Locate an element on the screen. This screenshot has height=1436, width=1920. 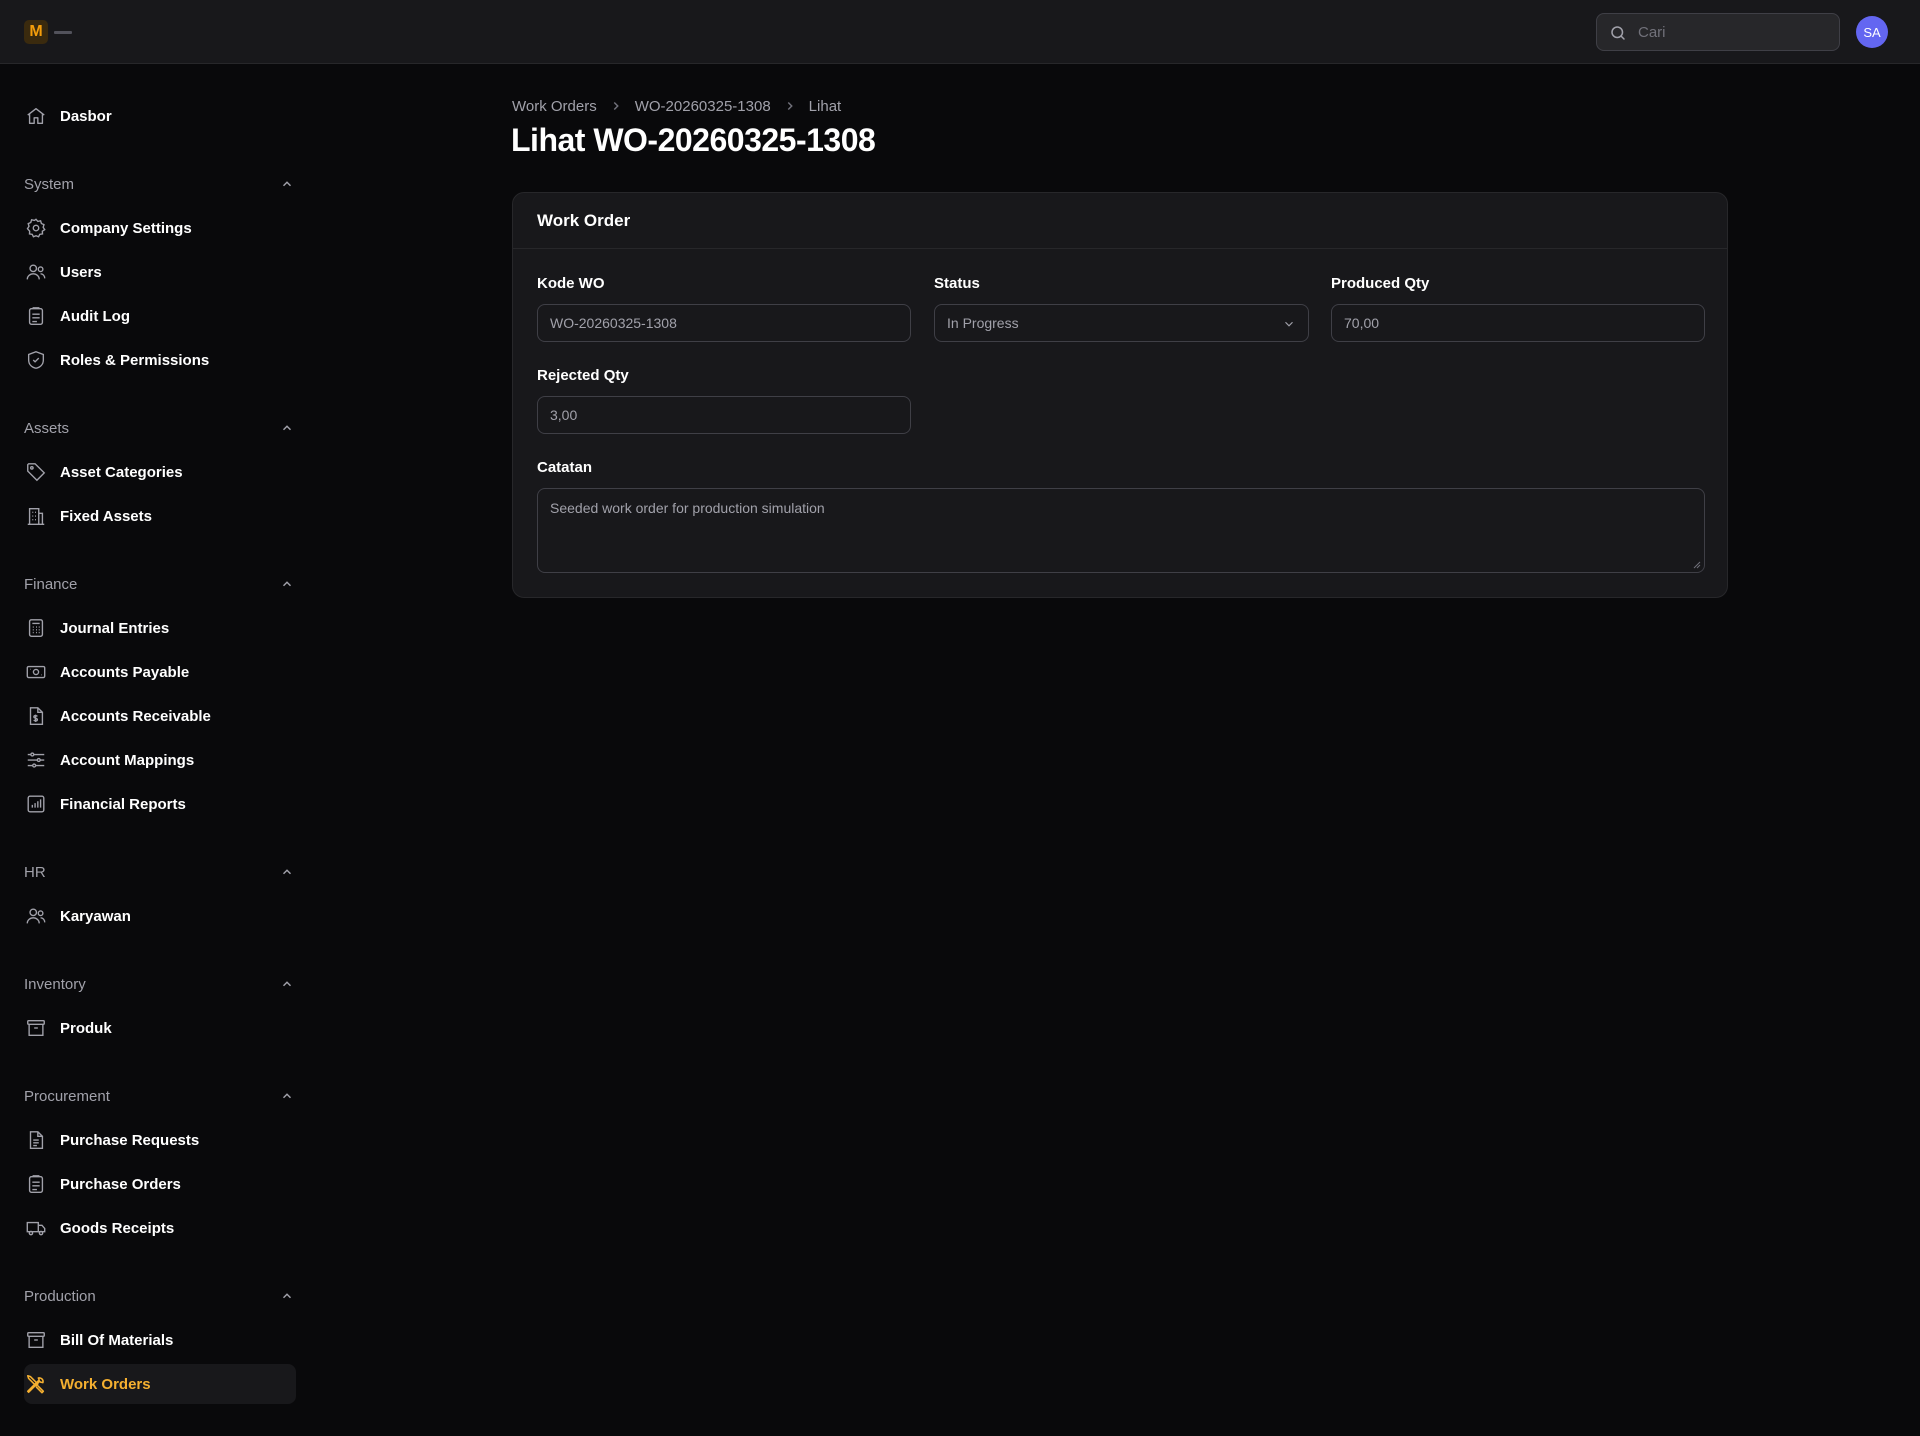
sidebar-item-asset-categories: Asset Categories is located at coordinates (160, 472).